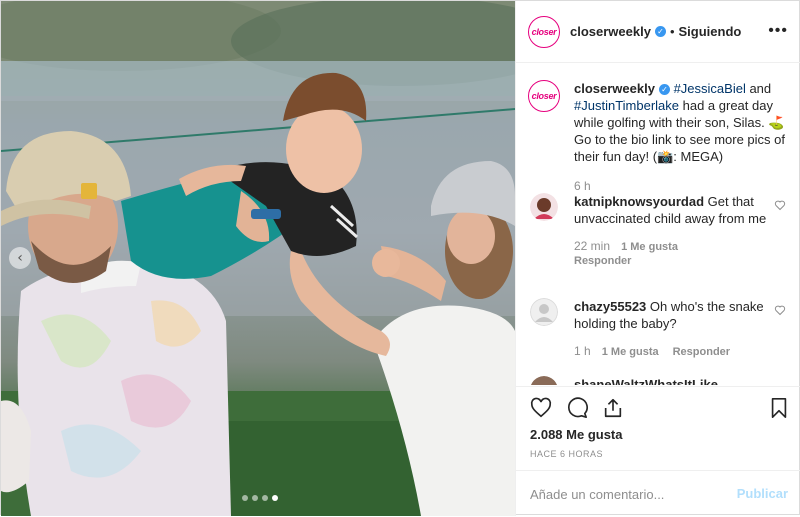 The image size is (800, 517). I want to click on post-actions: 2.088 Me gusta HACE 6 HORAS Publicar, so click(658, 451).